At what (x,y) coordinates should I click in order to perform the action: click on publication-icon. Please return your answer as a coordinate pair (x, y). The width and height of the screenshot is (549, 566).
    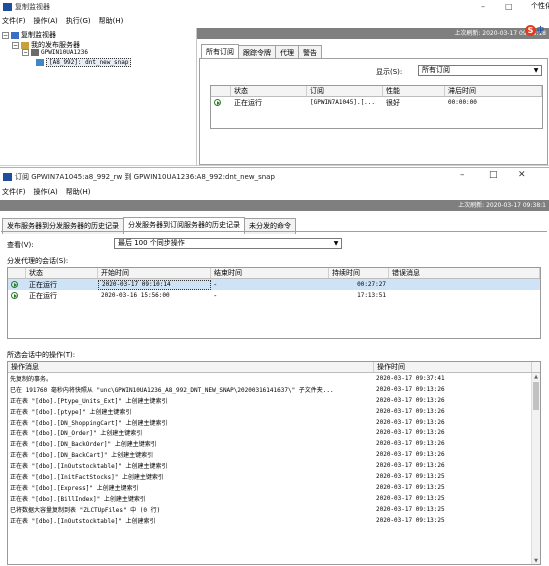
    Looking at the image, I should click on (40, 62).